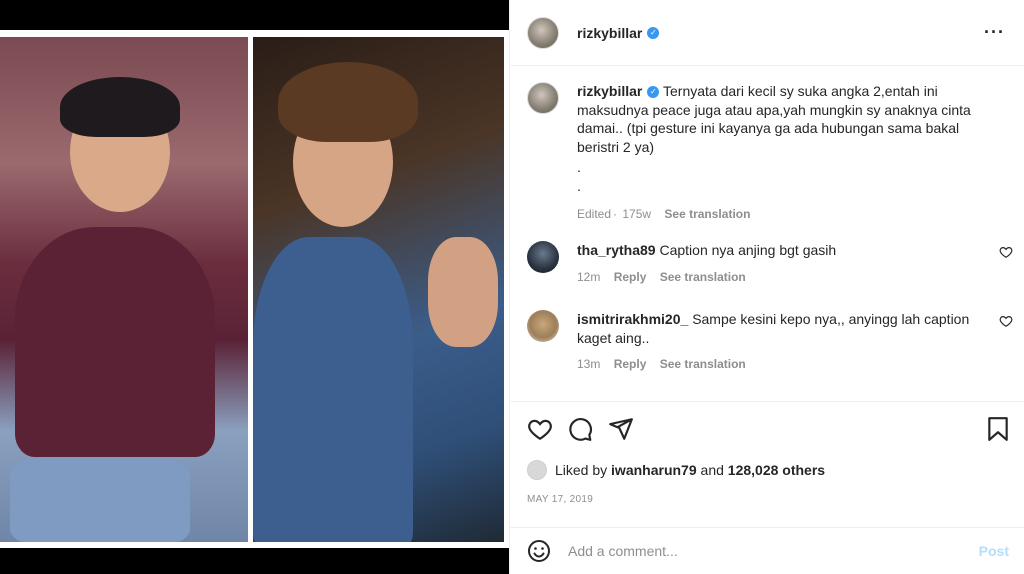  What do you see at coordinates (776, 470) in the screenshot?
I see `likes-count: 128,028 others` at bounding box center [776, 470].